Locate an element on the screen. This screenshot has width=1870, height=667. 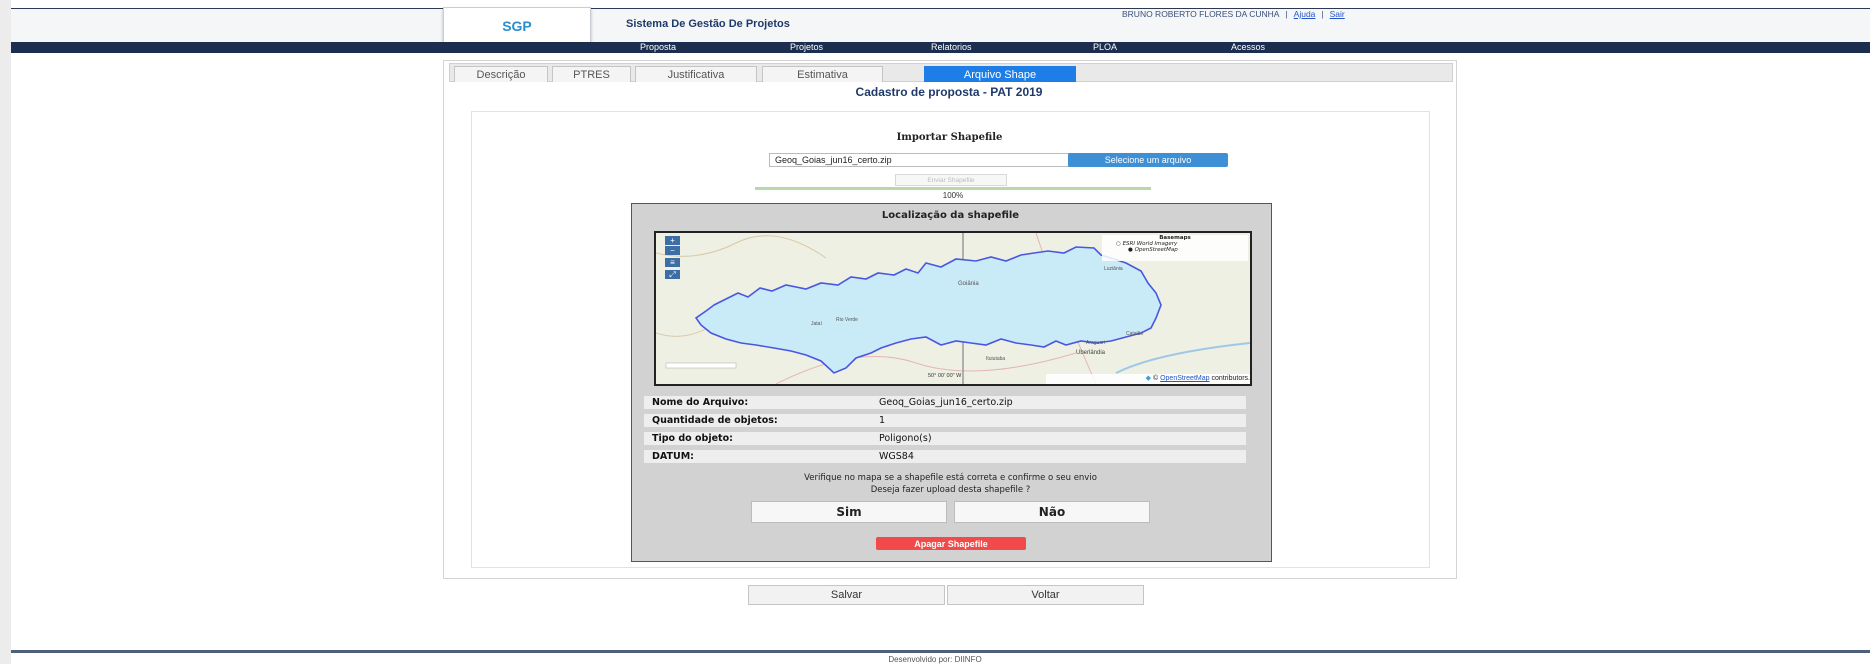
info-value: 1 is located at coordinates (1060, 420).